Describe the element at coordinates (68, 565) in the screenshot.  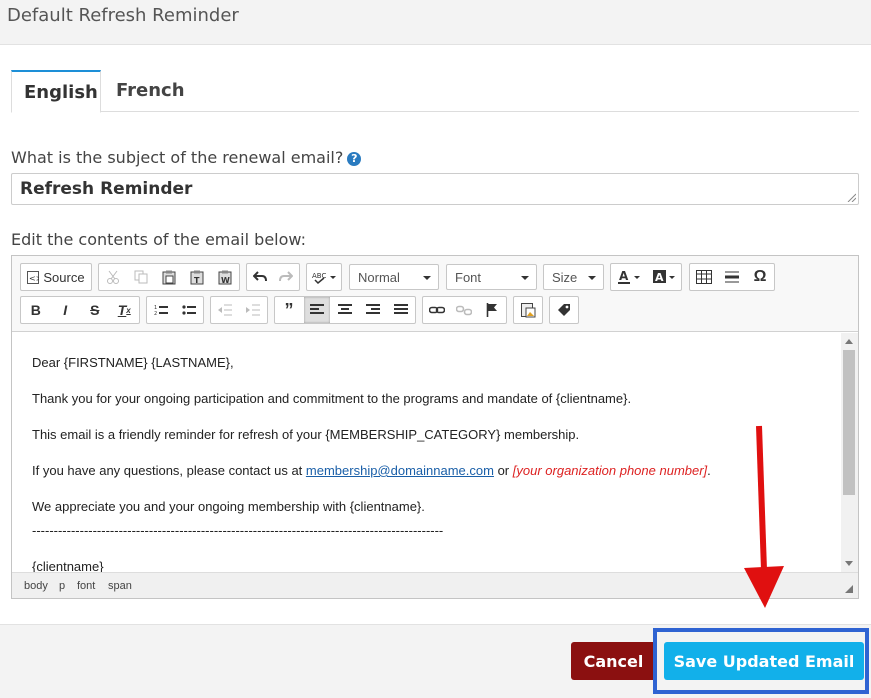
I see `email-line-signature: {clientname}` at that location.